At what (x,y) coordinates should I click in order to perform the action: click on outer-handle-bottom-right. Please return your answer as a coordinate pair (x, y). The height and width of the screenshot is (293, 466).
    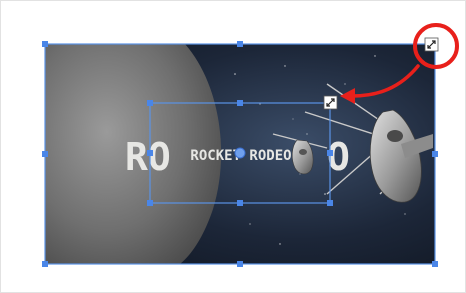
    Looking at the image, I should click on (435, 264).